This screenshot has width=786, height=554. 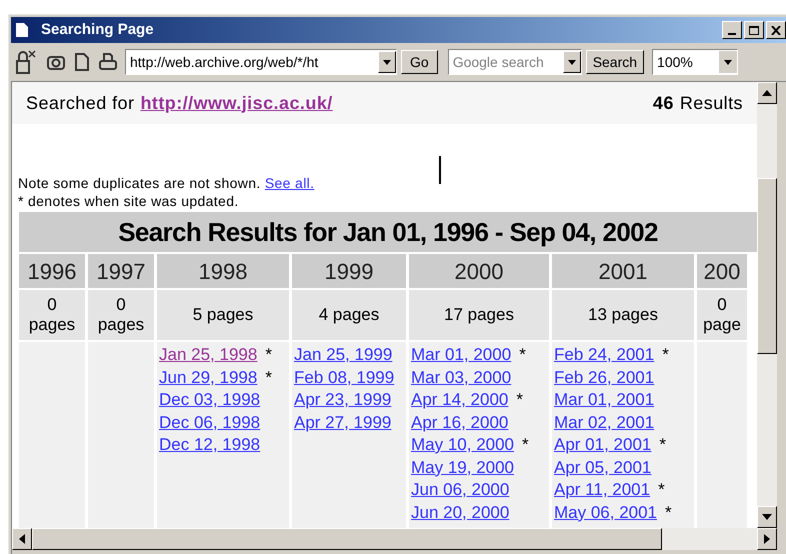 I want to click on snapshot-link: Apr 23, 1999, so click(x=343, y=400).